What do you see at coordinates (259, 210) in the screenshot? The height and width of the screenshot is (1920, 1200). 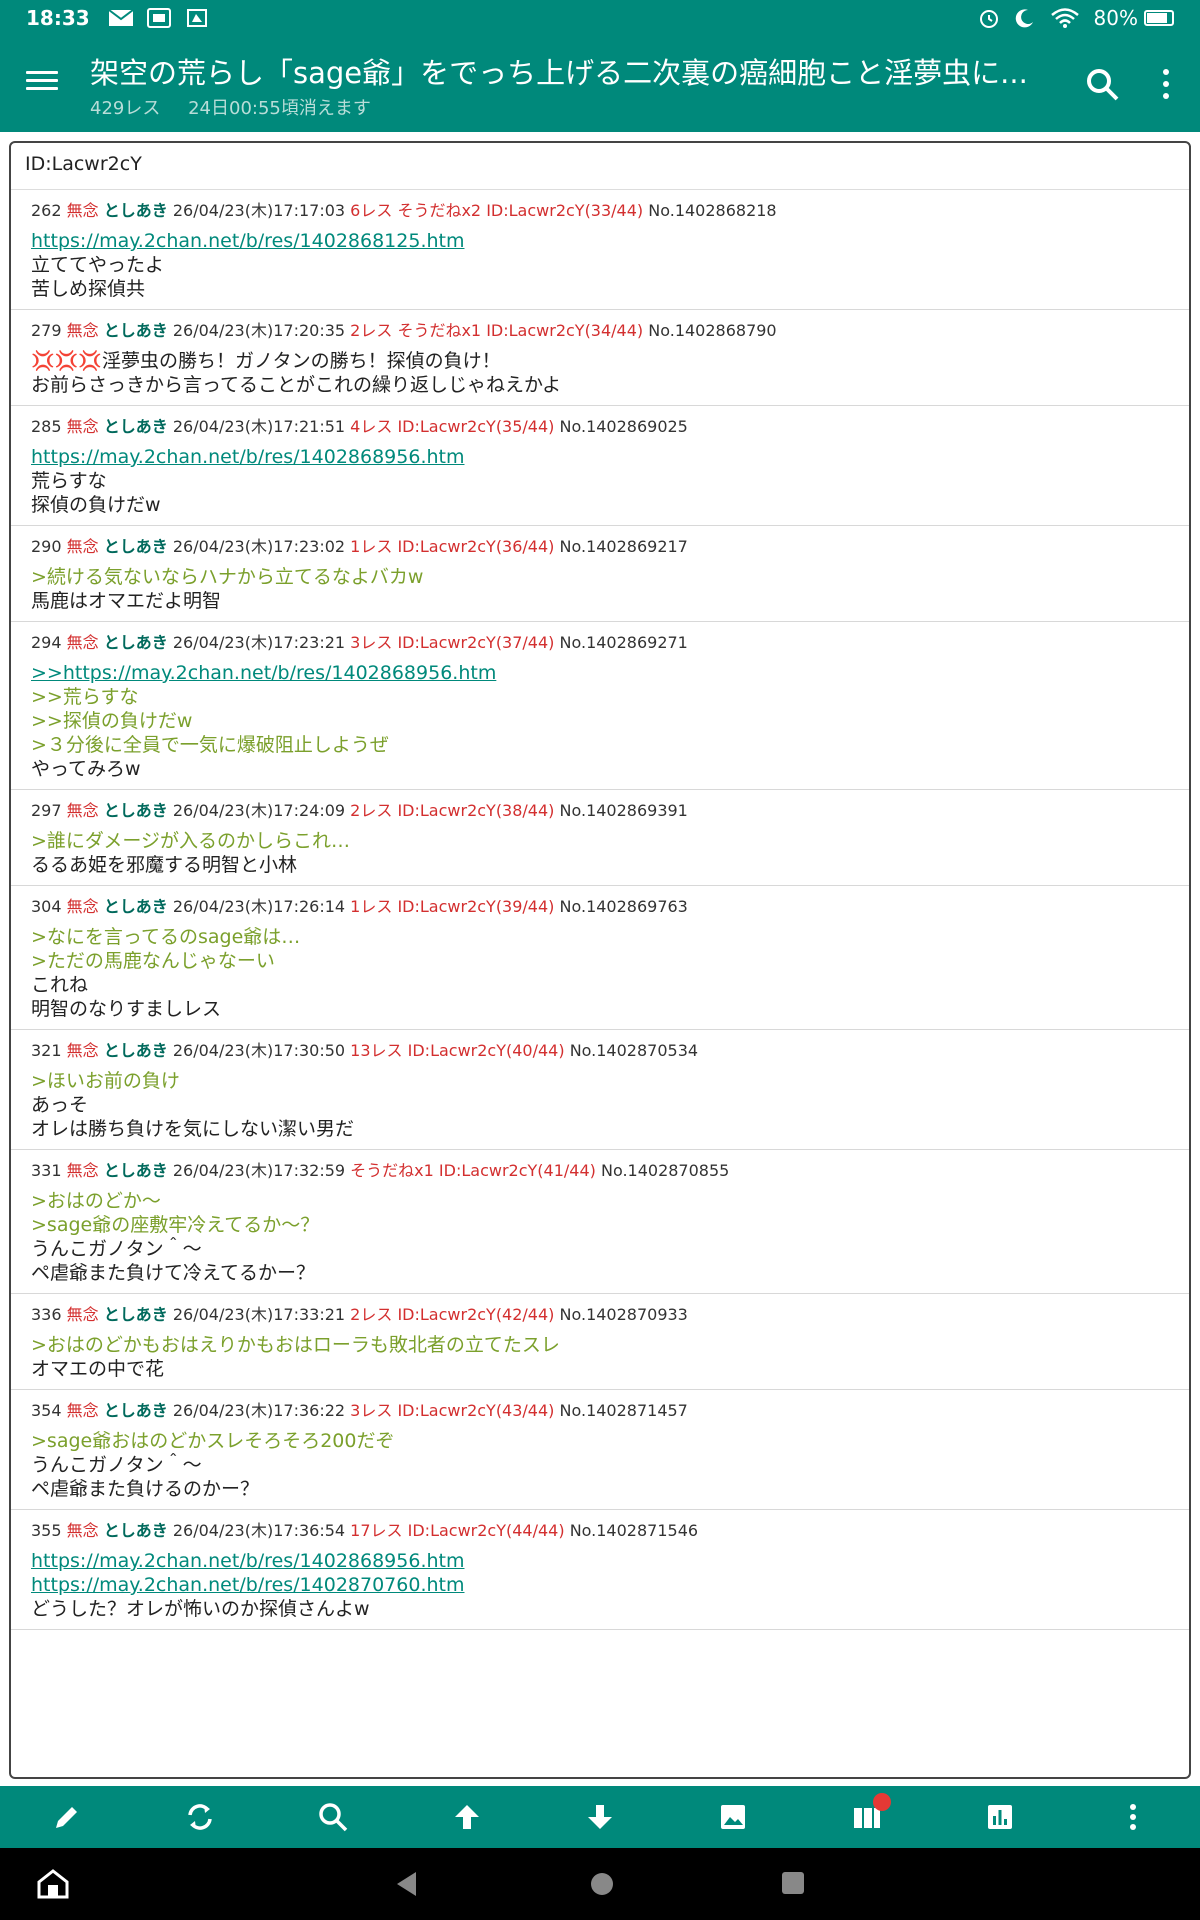 I see `post-date: 26/04/23(木)17:17:03` at bounding box center [259, 210].